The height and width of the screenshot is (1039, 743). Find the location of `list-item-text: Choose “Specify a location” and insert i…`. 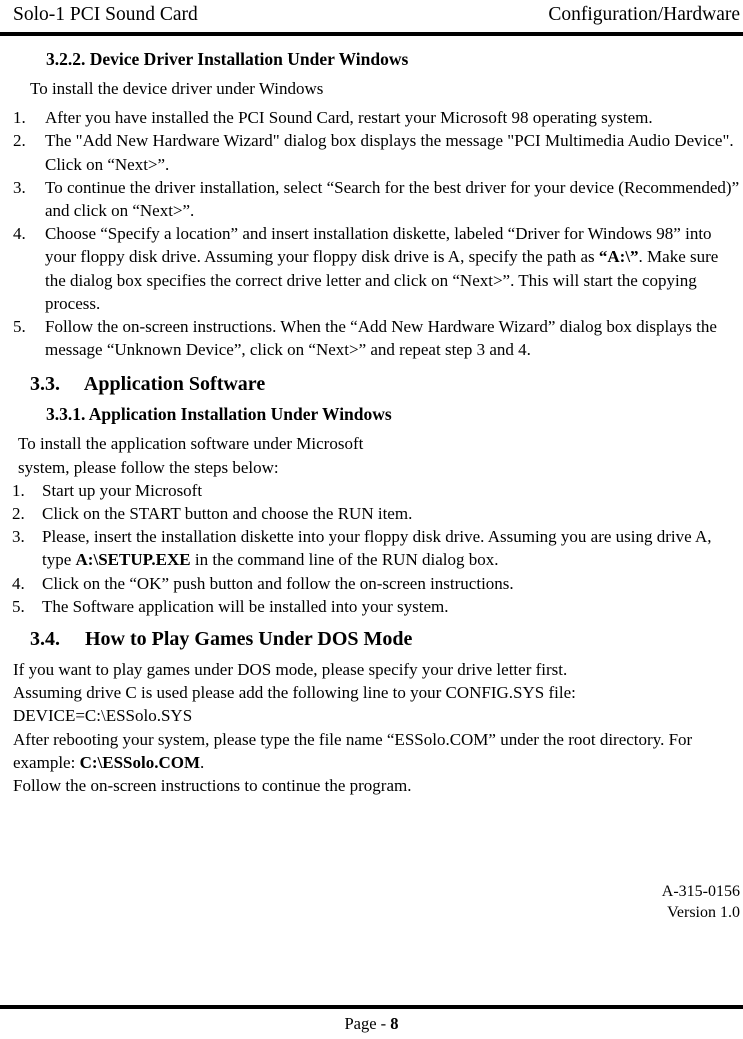

list-item-text: Choose “Specify a location” and insert i… is located at coordinates (394, 268).